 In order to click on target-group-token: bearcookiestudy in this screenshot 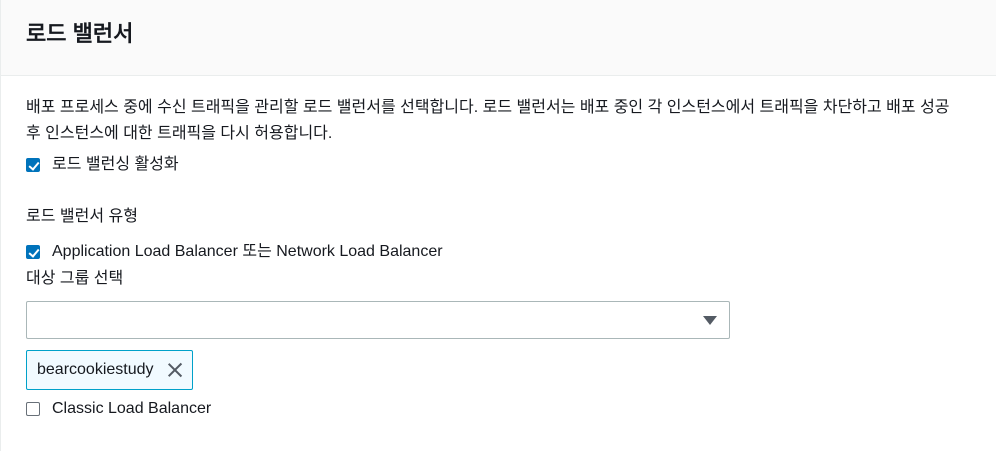, I will do `click(109, 370)`.